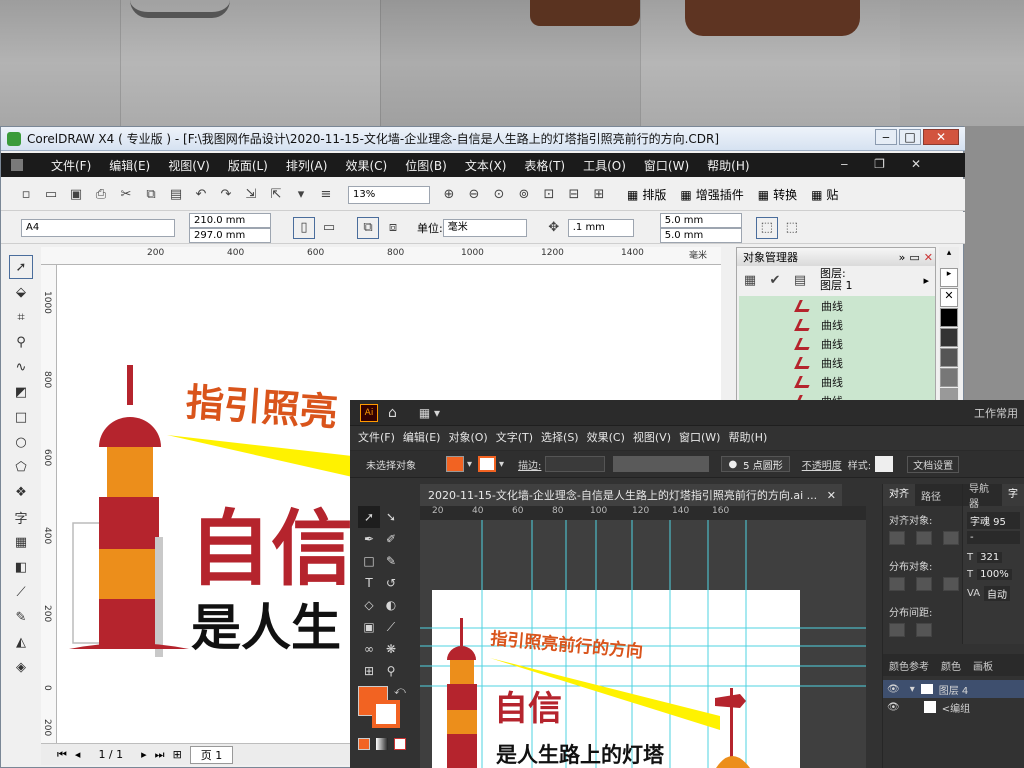 The width and height of the screenshot is (1024, 768). What do you see at coordinates (391, 539) in the screenshot?
I see `curvature-tool-icon: ✐` at bounding box center [391, 539].